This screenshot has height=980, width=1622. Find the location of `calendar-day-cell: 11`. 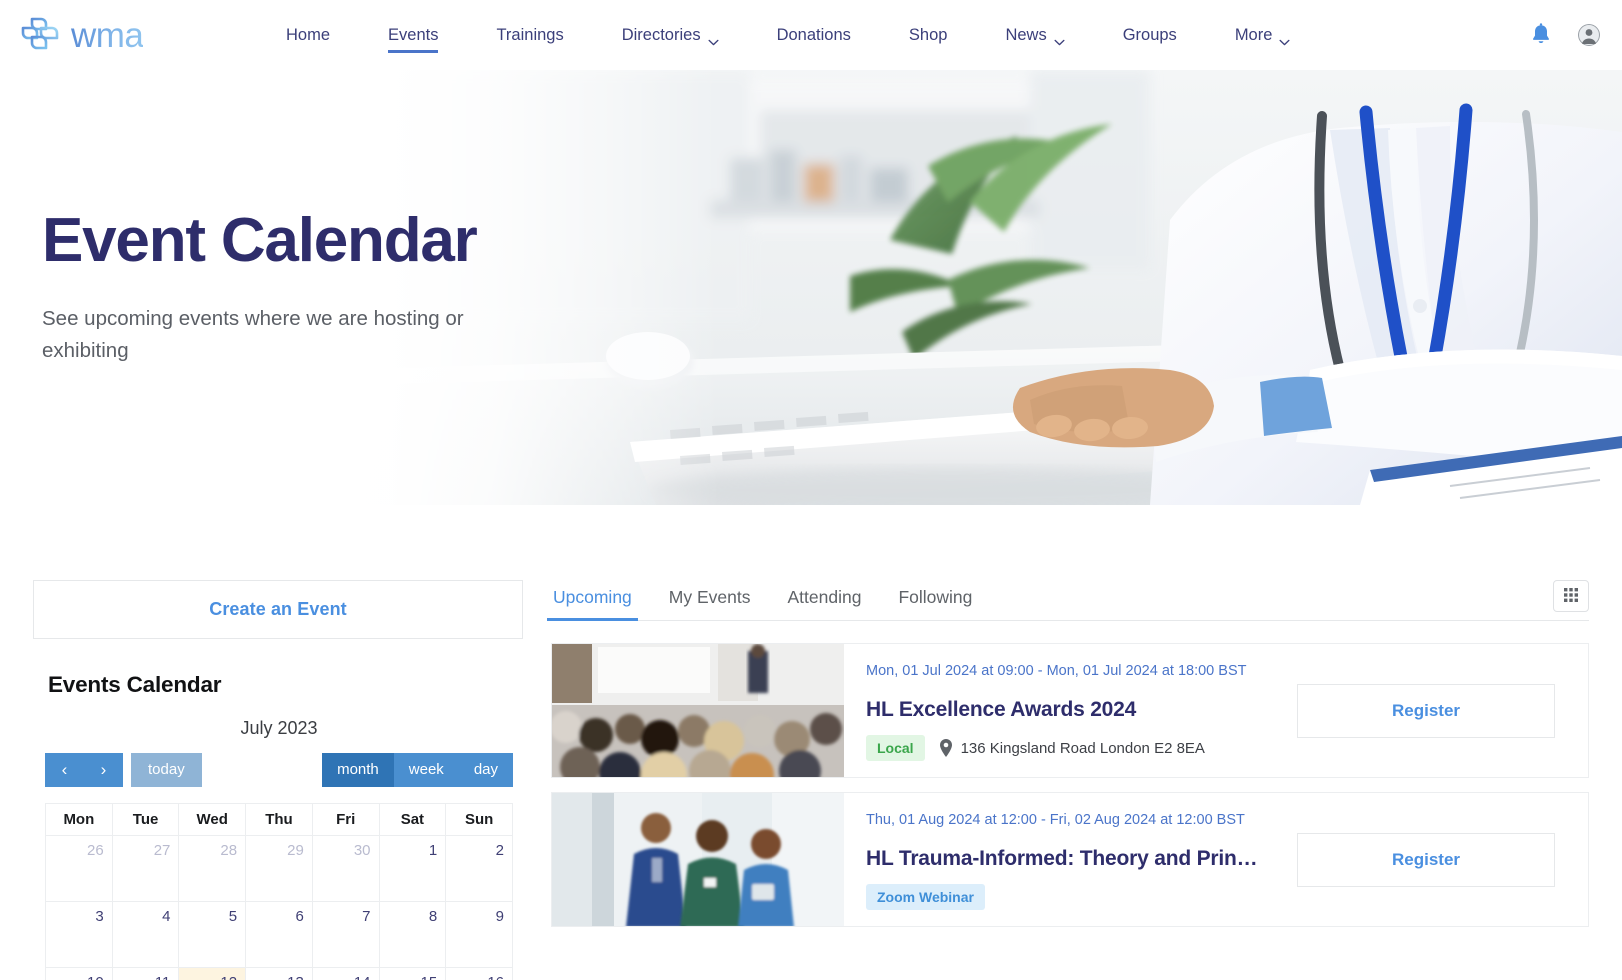

calendar-day-cell: 11 is located at coordinates (145, 973).